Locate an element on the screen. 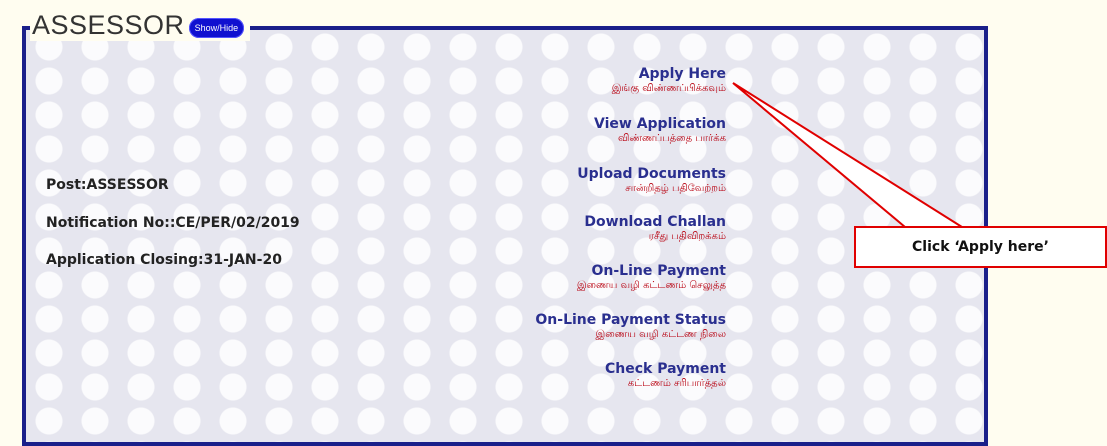 The image size is (1107, 446). callout-text: Click ‘Apply here’ is located at coordinates (980, 247).